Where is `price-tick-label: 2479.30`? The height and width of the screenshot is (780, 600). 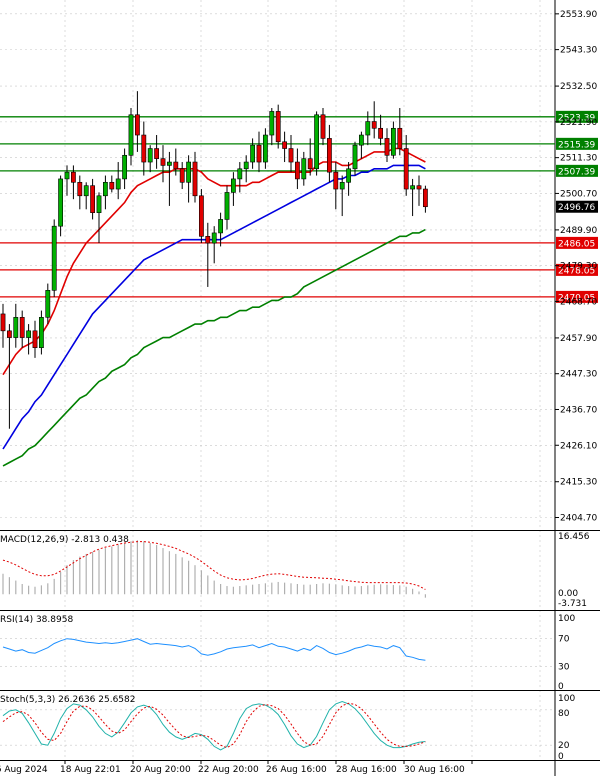 price-tick-label: 2479.30 is located at coordinates (578, 267).